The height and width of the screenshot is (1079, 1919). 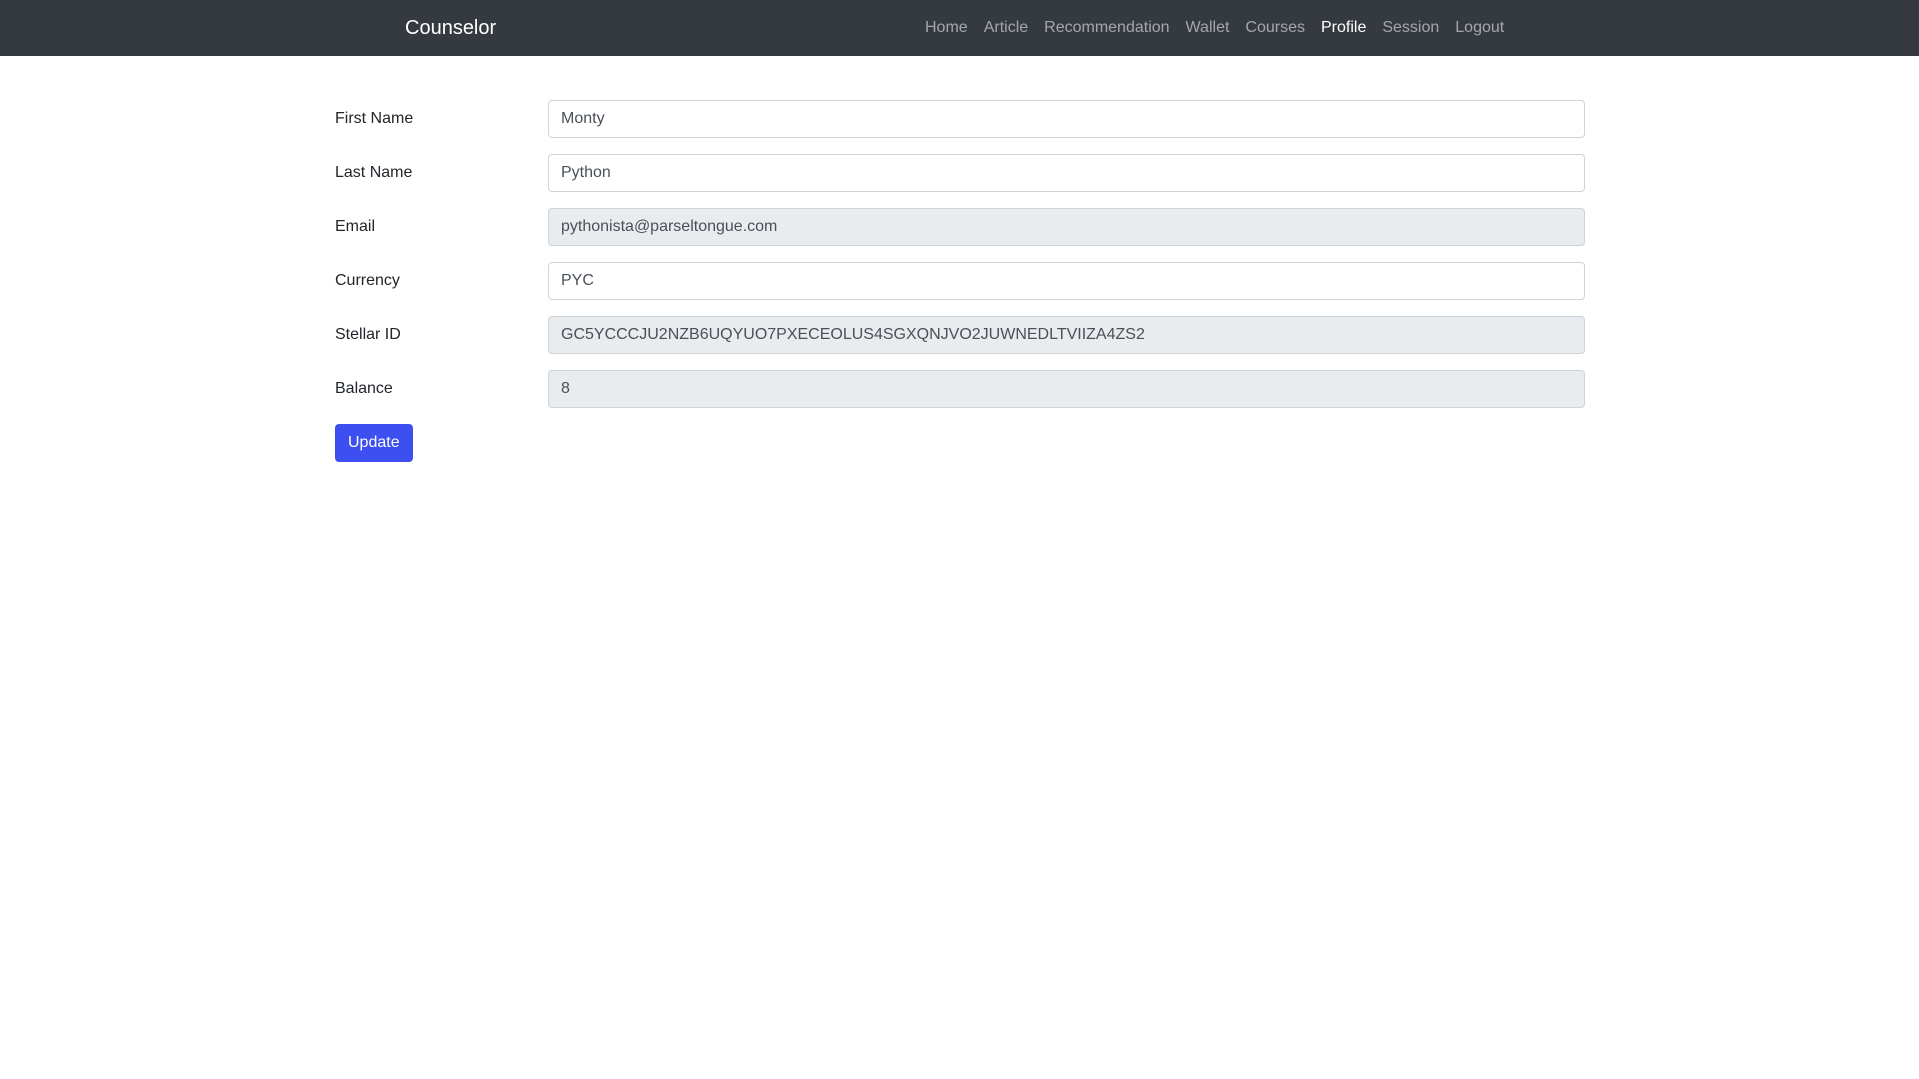 I want to click on form-row-stellar-id: Stellar ID, so click(x=960, y=335).